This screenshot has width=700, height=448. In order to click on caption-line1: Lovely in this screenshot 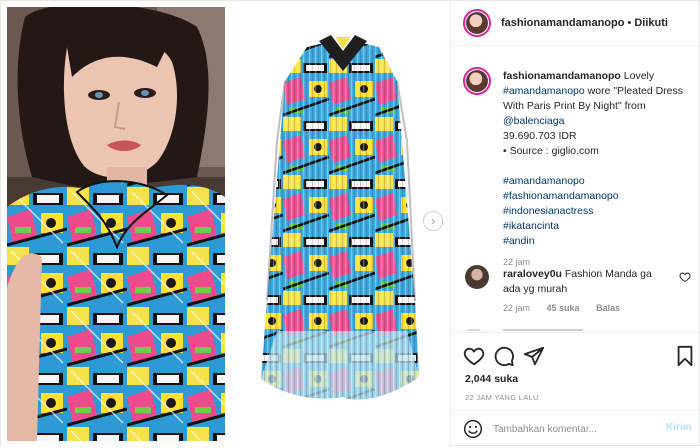, I will do `click(639, 76)`.